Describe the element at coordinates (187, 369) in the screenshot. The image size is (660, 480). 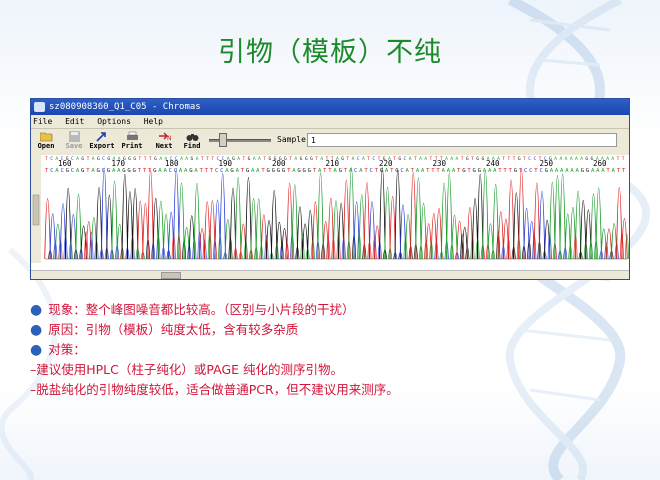
I see `note-solution-hplc: –建议使用HPLC（柱子纯化）或PAGE 纯化的测序引物。` at that location.